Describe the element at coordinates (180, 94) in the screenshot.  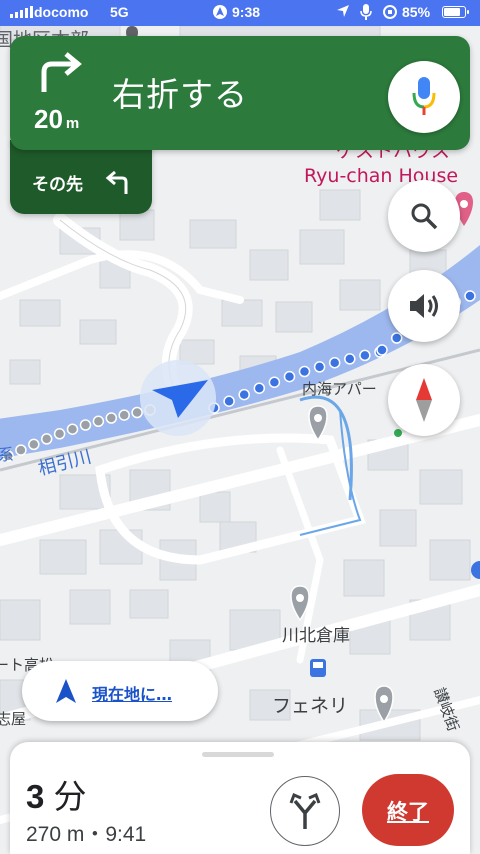
I see `maneuver-instruction: 右折する` at that location.